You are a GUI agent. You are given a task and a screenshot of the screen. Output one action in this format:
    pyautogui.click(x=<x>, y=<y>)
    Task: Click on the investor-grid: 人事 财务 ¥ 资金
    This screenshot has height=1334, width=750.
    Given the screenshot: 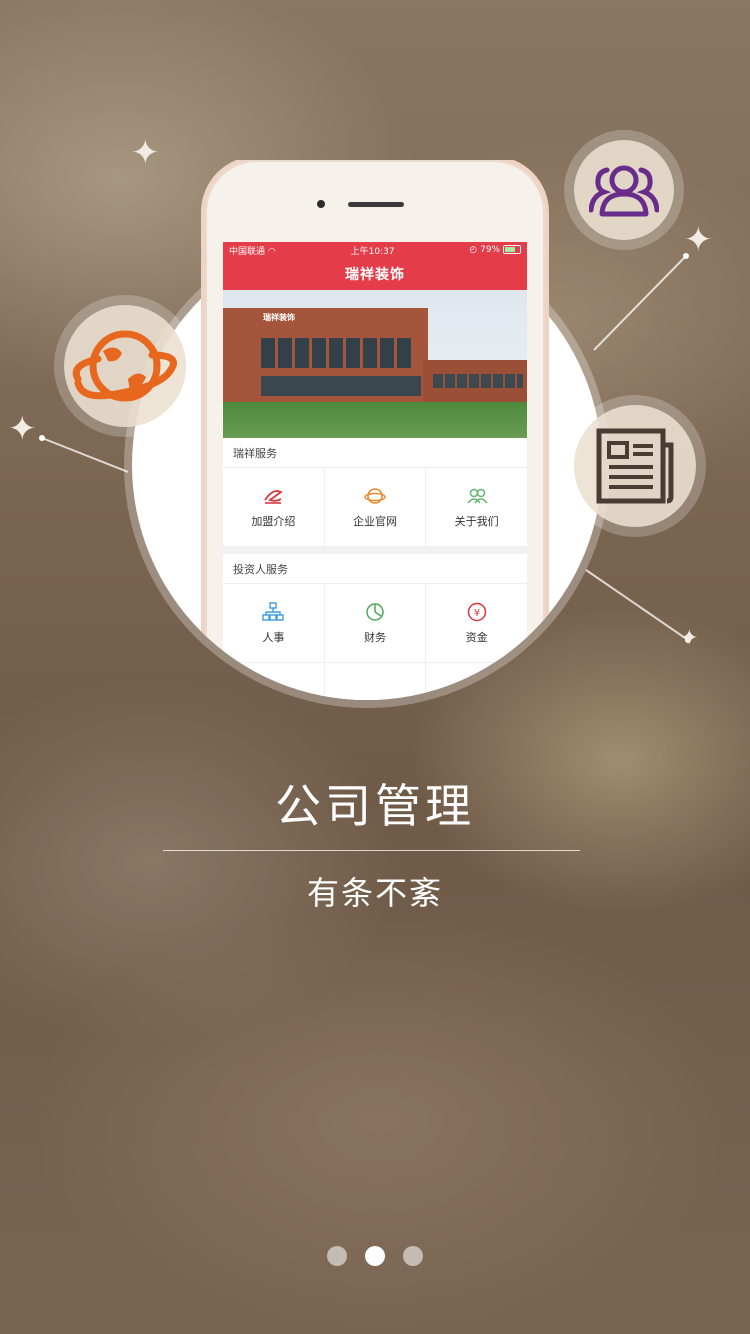 What is the action you would take?
    pyautogui.click(x=375, y=623)
    